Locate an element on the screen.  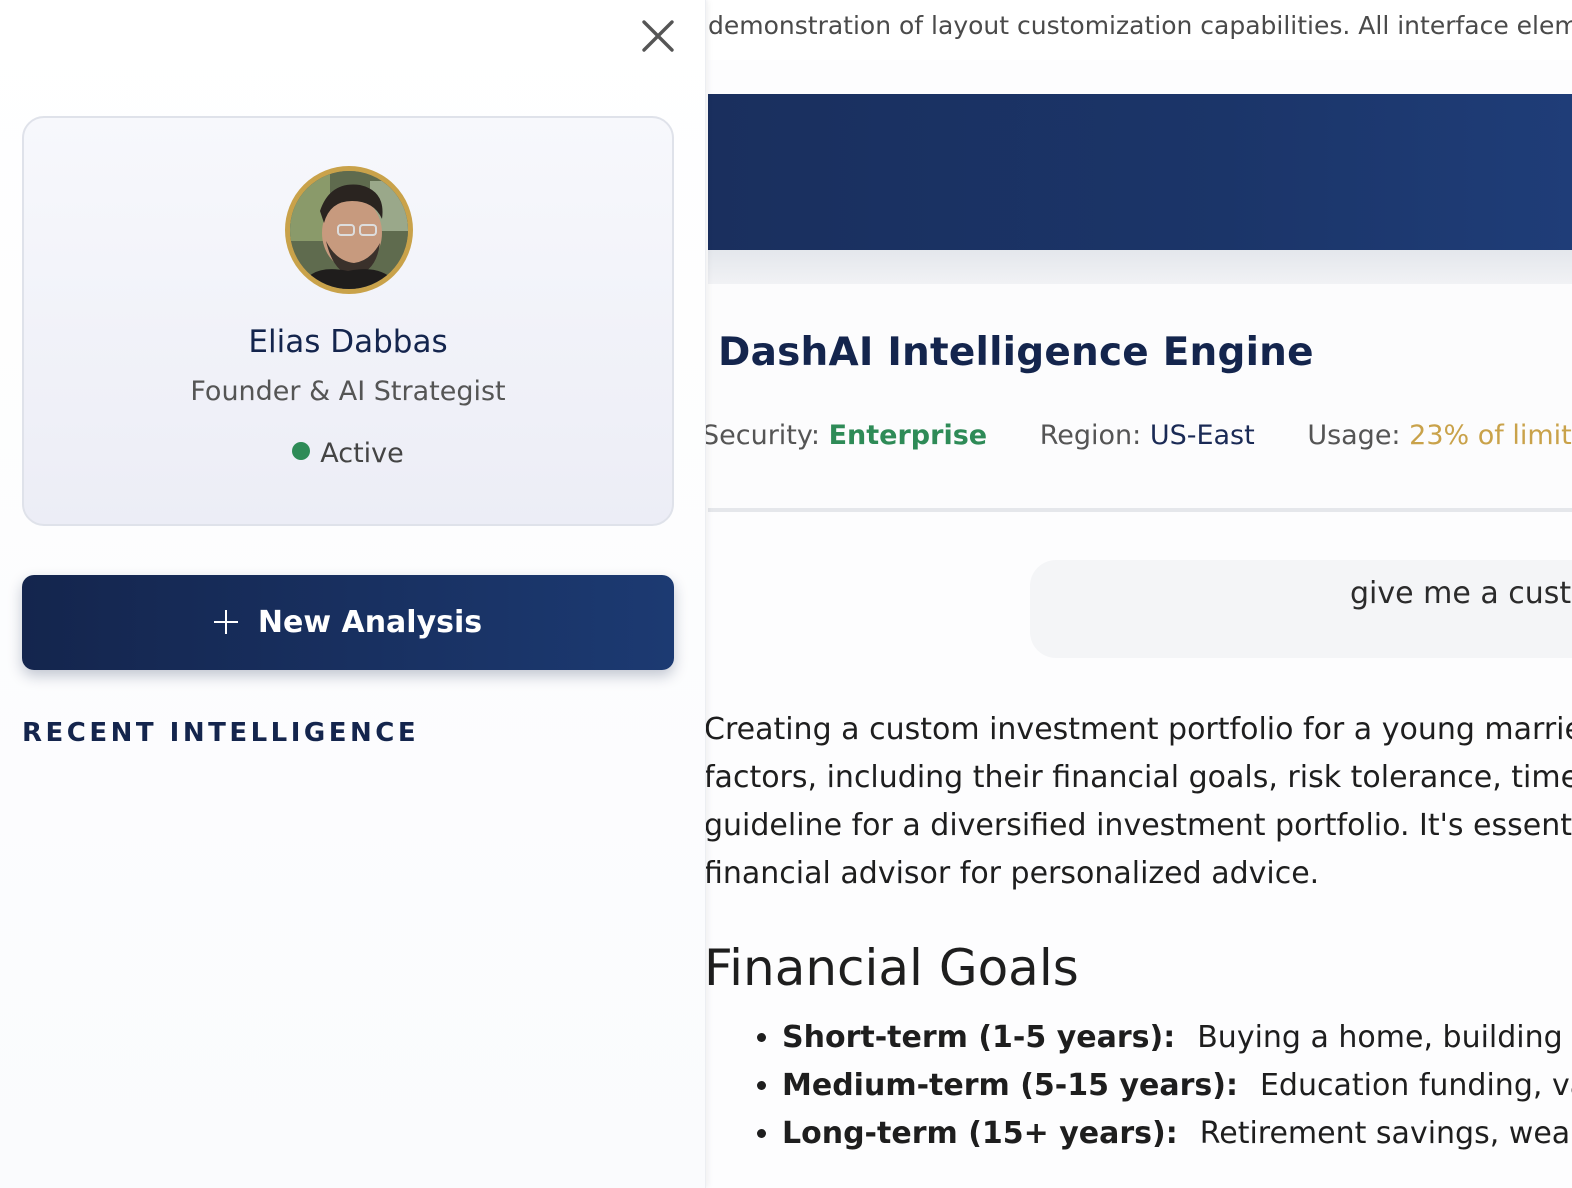
close-button is located at coordinates (658, 36).